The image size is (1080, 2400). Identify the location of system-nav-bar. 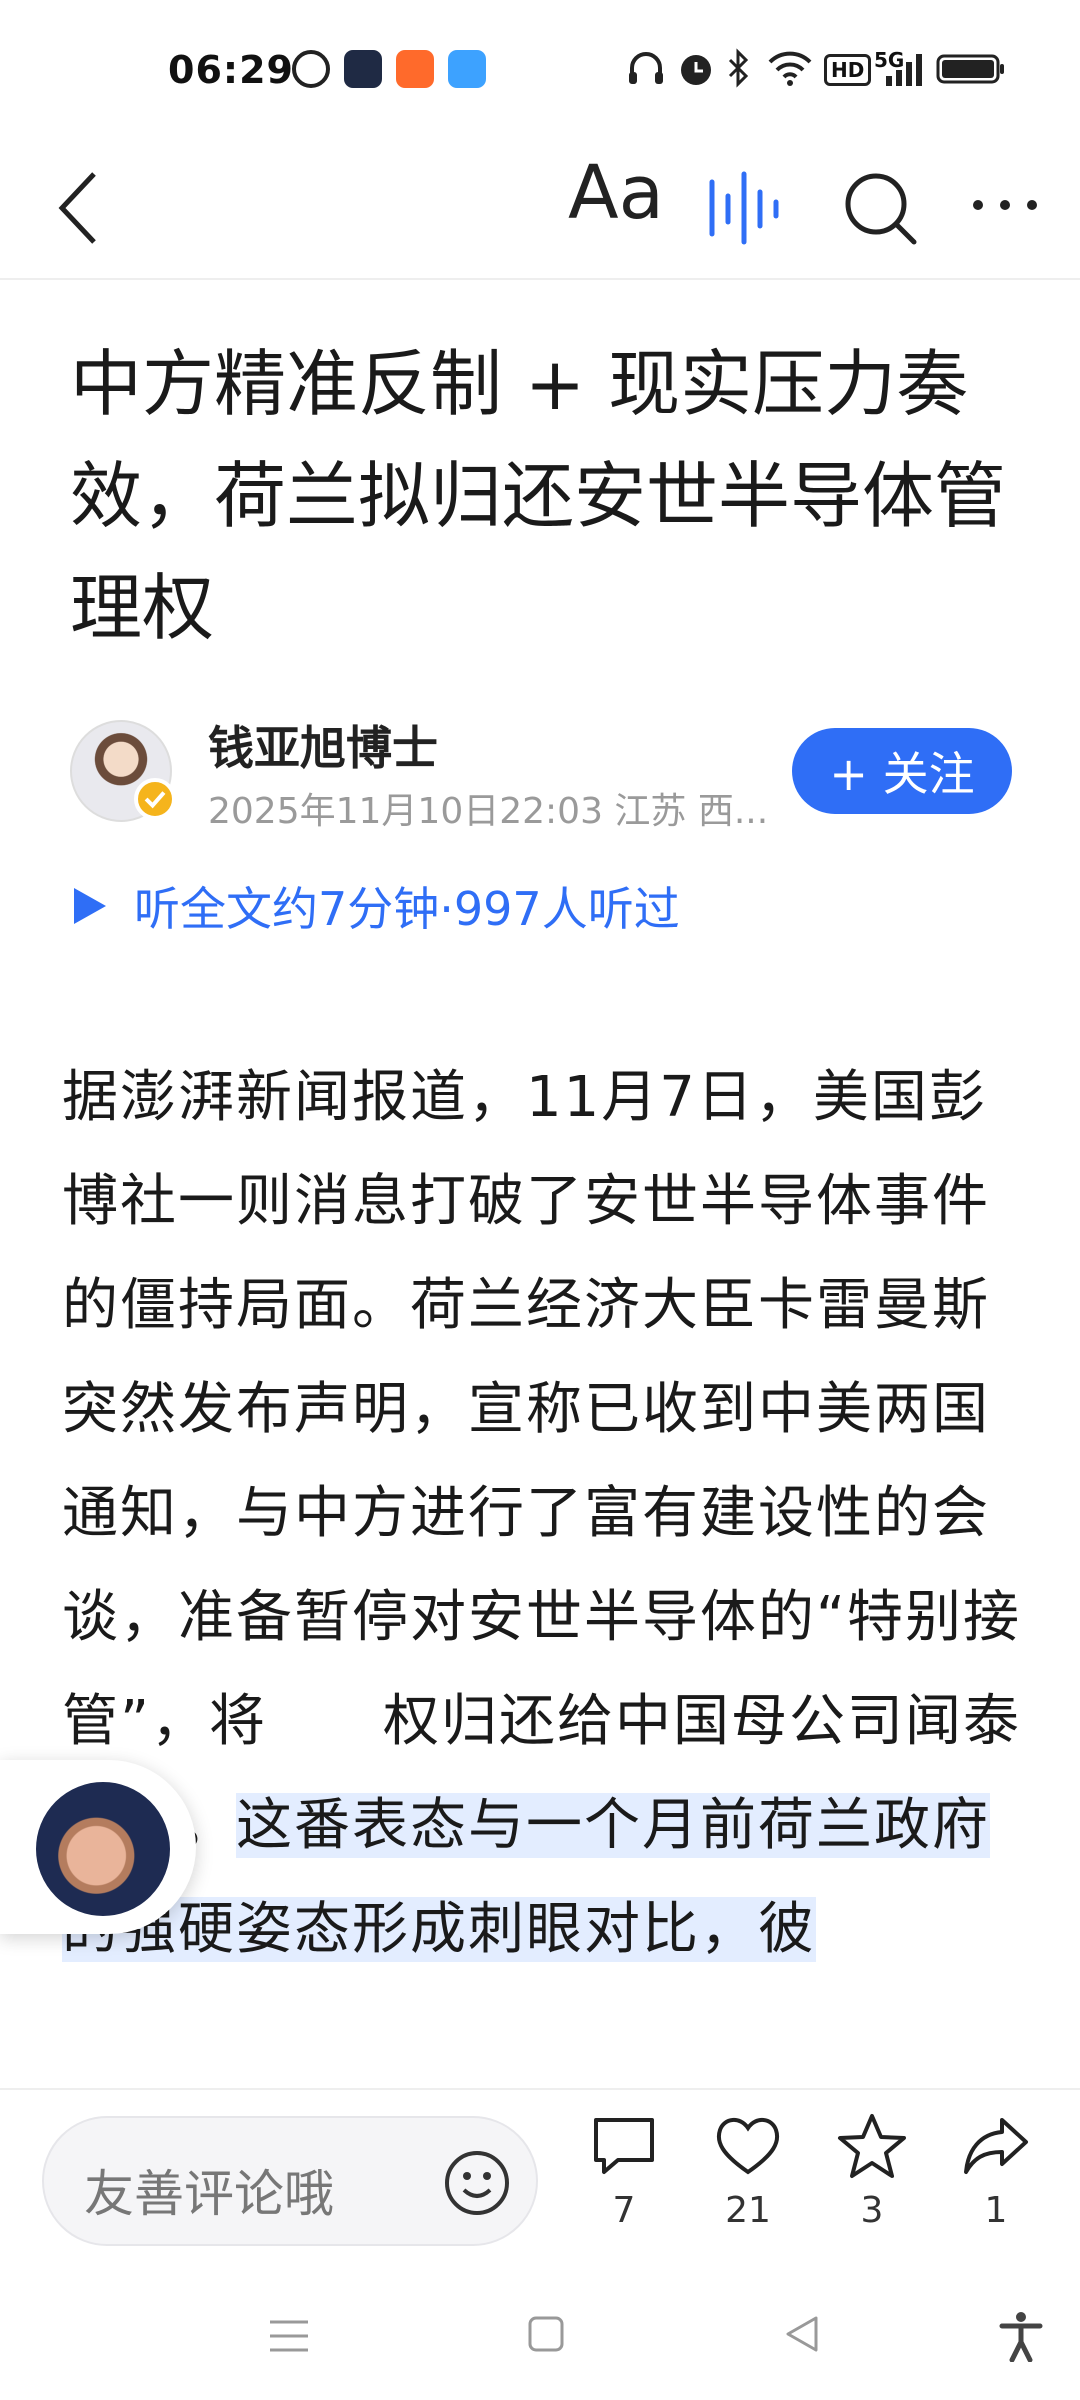
(540, 2337).